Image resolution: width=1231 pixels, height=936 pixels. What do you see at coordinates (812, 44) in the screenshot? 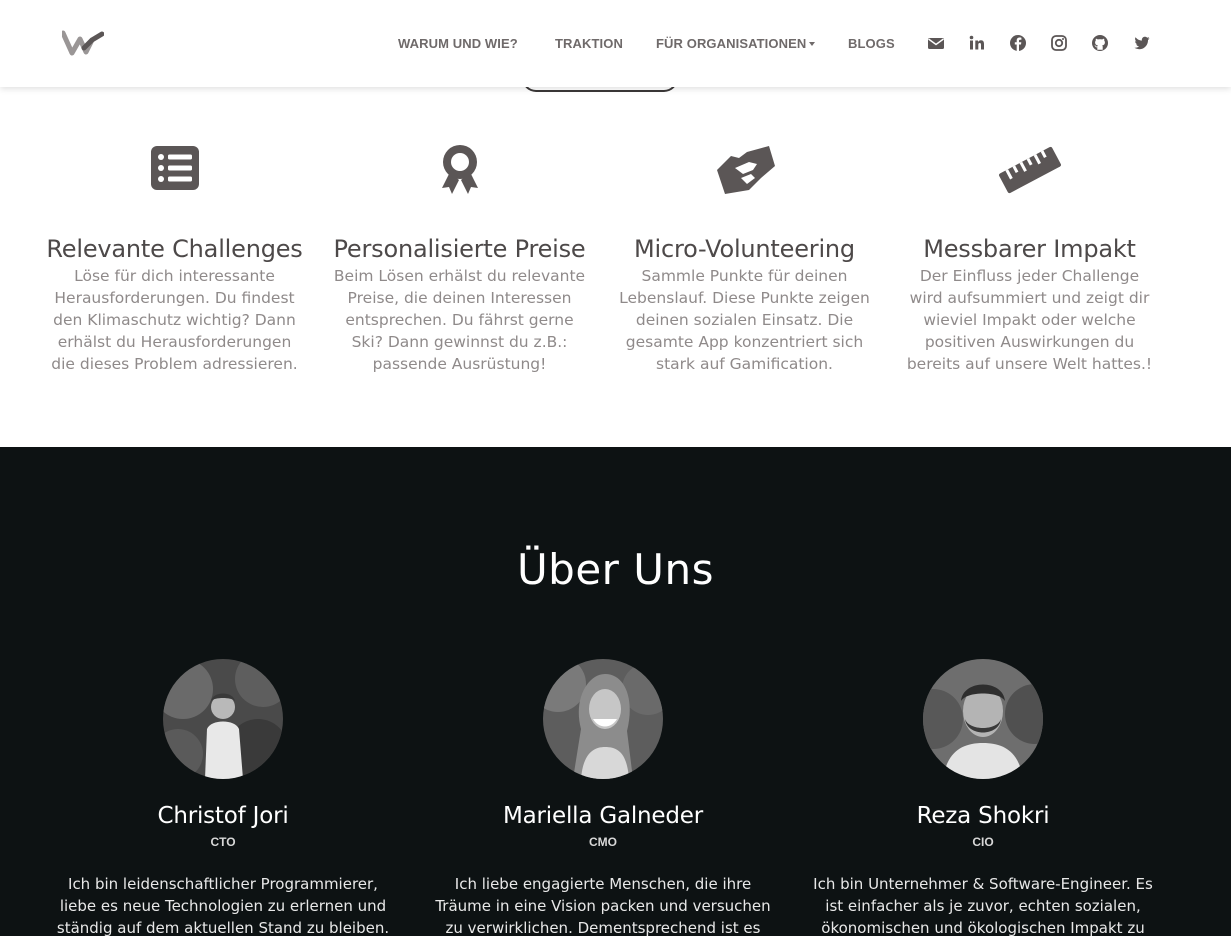
I see `caret-down-icon` at bounding box center [812, 44].